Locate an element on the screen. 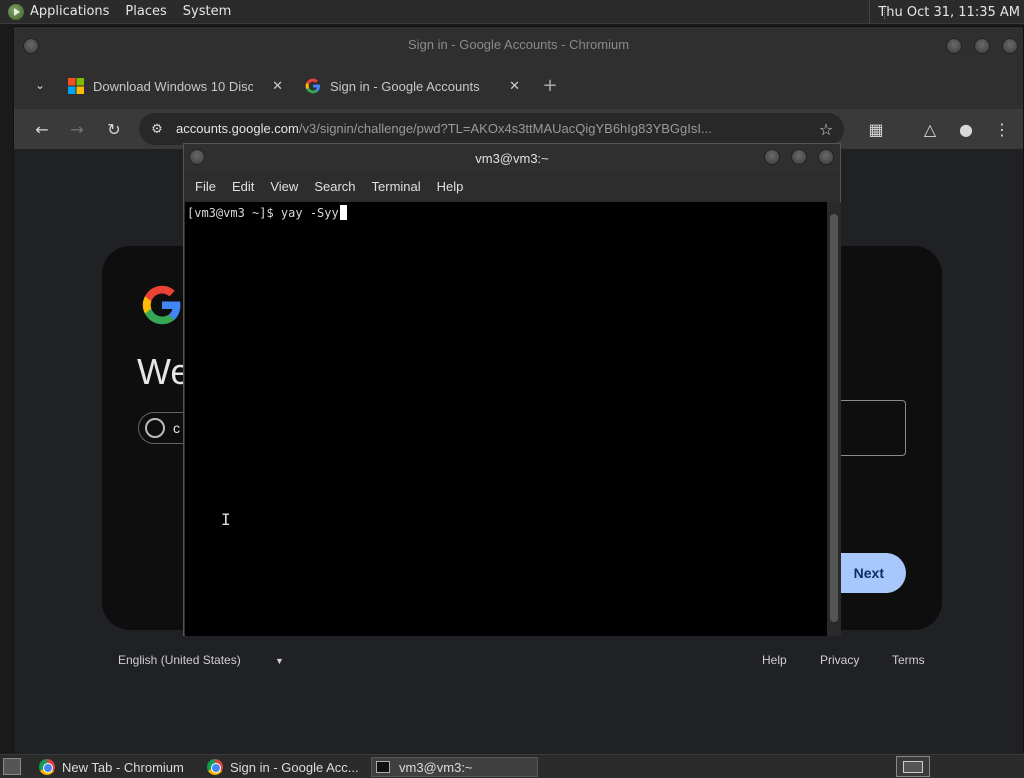  tab-label: Download Windows 10 Disc is located at coordinates (173, 86).